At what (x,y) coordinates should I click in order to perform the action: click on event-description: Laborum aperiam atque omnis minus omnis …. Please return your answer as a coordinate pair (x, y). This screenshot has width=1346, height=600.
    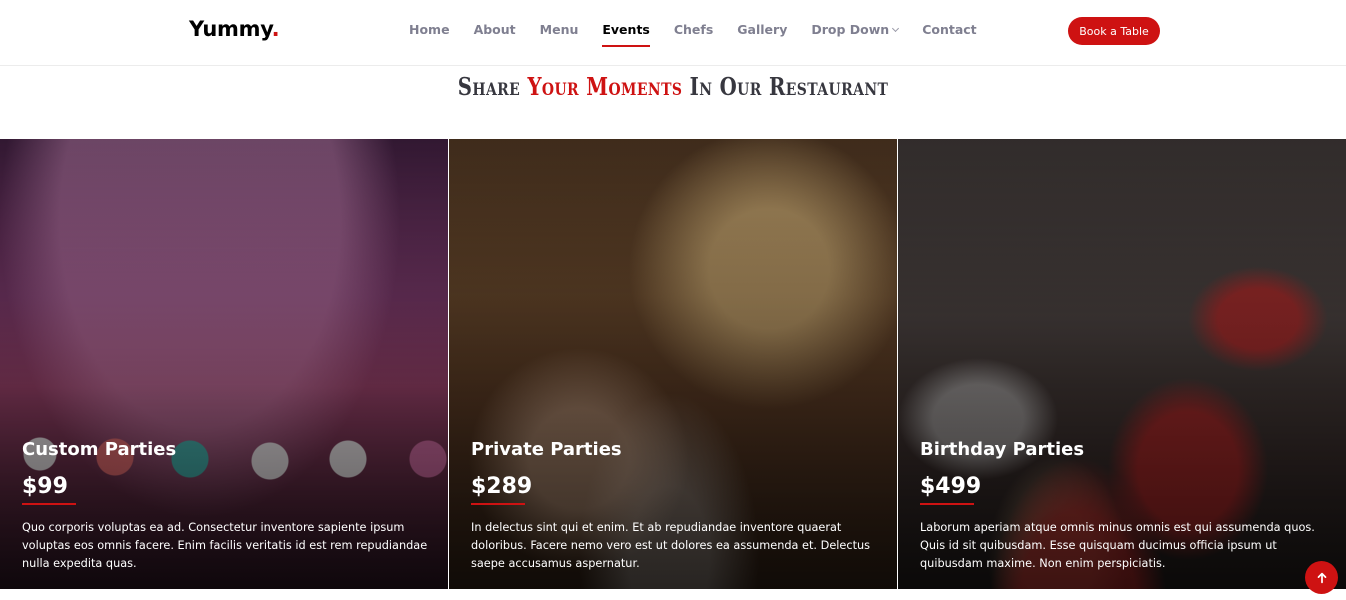
    Looking at the image, I should click on (1117, 545).